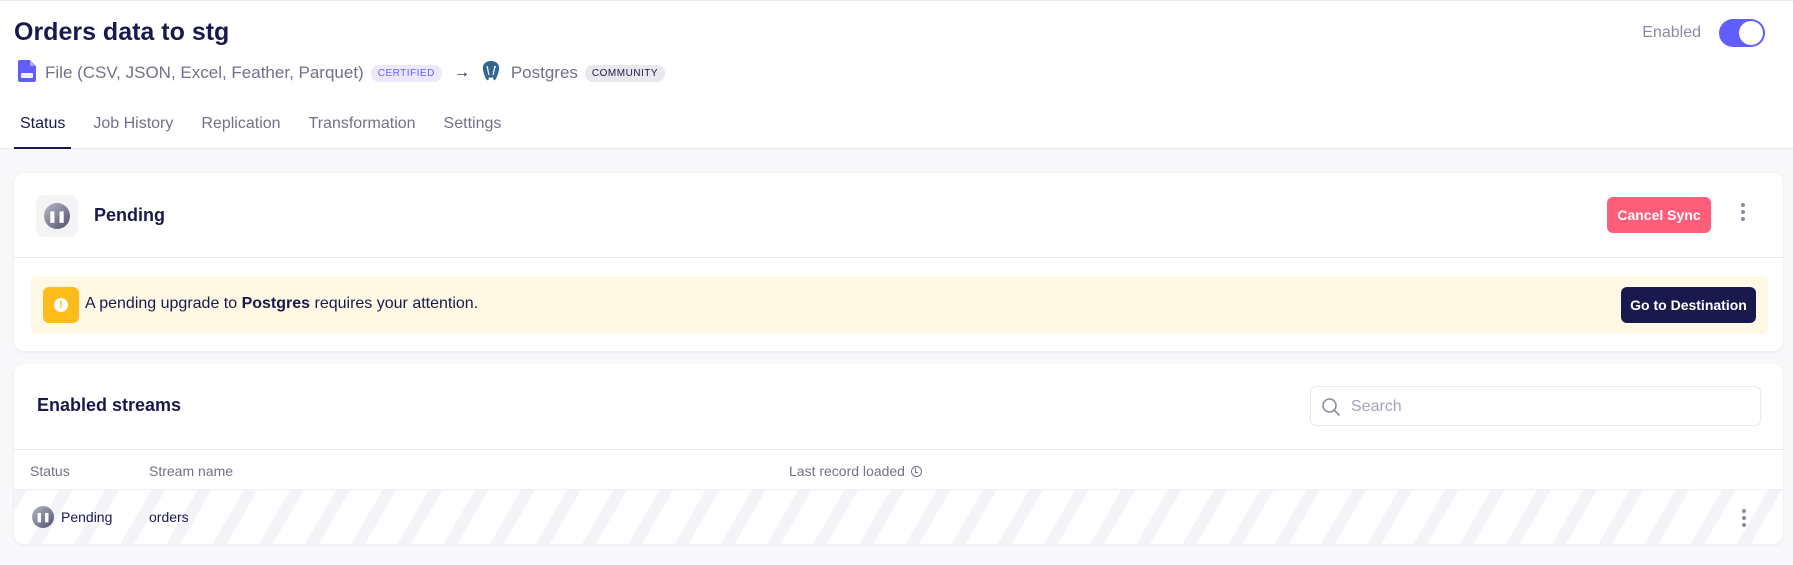 This screenshot has width=1793, height=565. Describe the element at coordinates (276, 303) in the screenshot. I see `banner-connector: Postgres` at that location.